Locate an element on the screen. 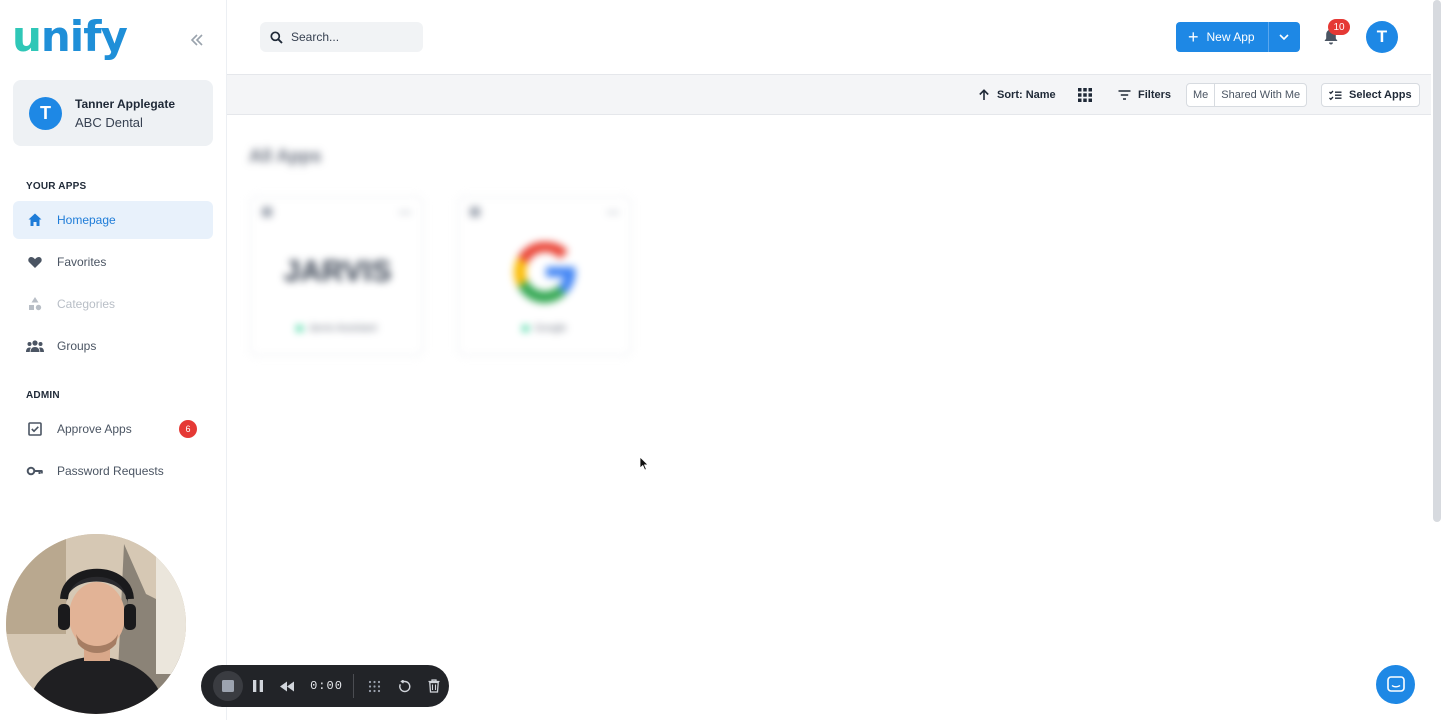 Image resolution: width=1443 pixels, height=720 pixels. sidebar-item-groups: Groups is located at coordinates (113, 346).